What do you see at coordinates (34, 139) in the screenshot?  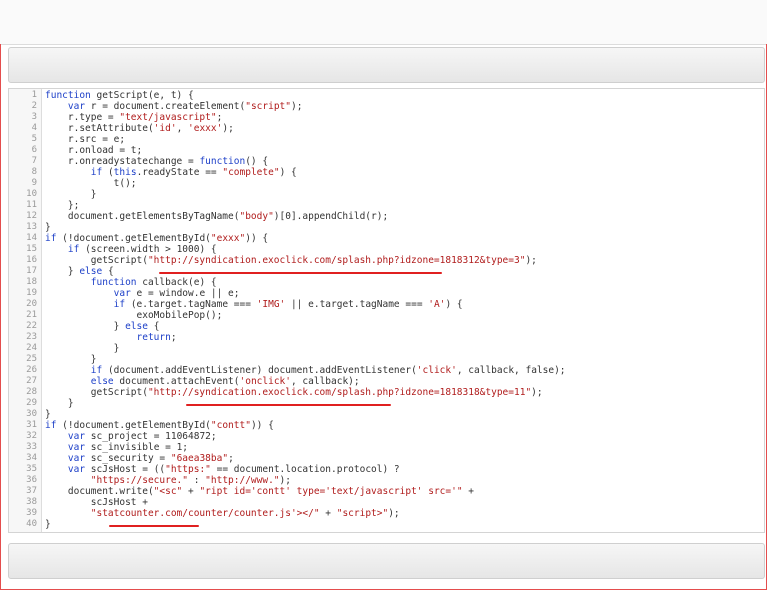 I see `line-number: 5` at bounding box center [34, 139].